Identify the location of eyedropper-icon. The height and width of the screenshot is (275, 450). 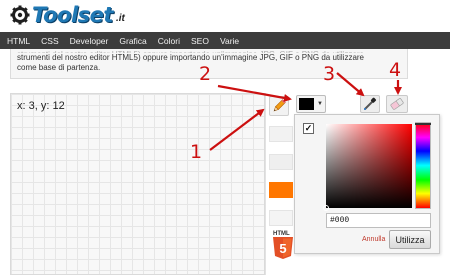
(370, 103).